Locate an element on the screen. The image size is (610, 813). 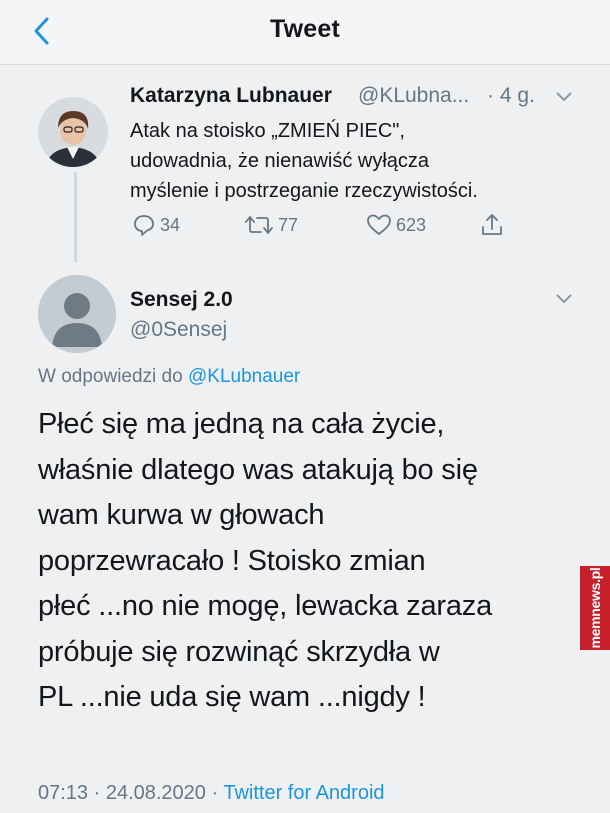
retweet-count: 77 is located at coordinates (288, 224).